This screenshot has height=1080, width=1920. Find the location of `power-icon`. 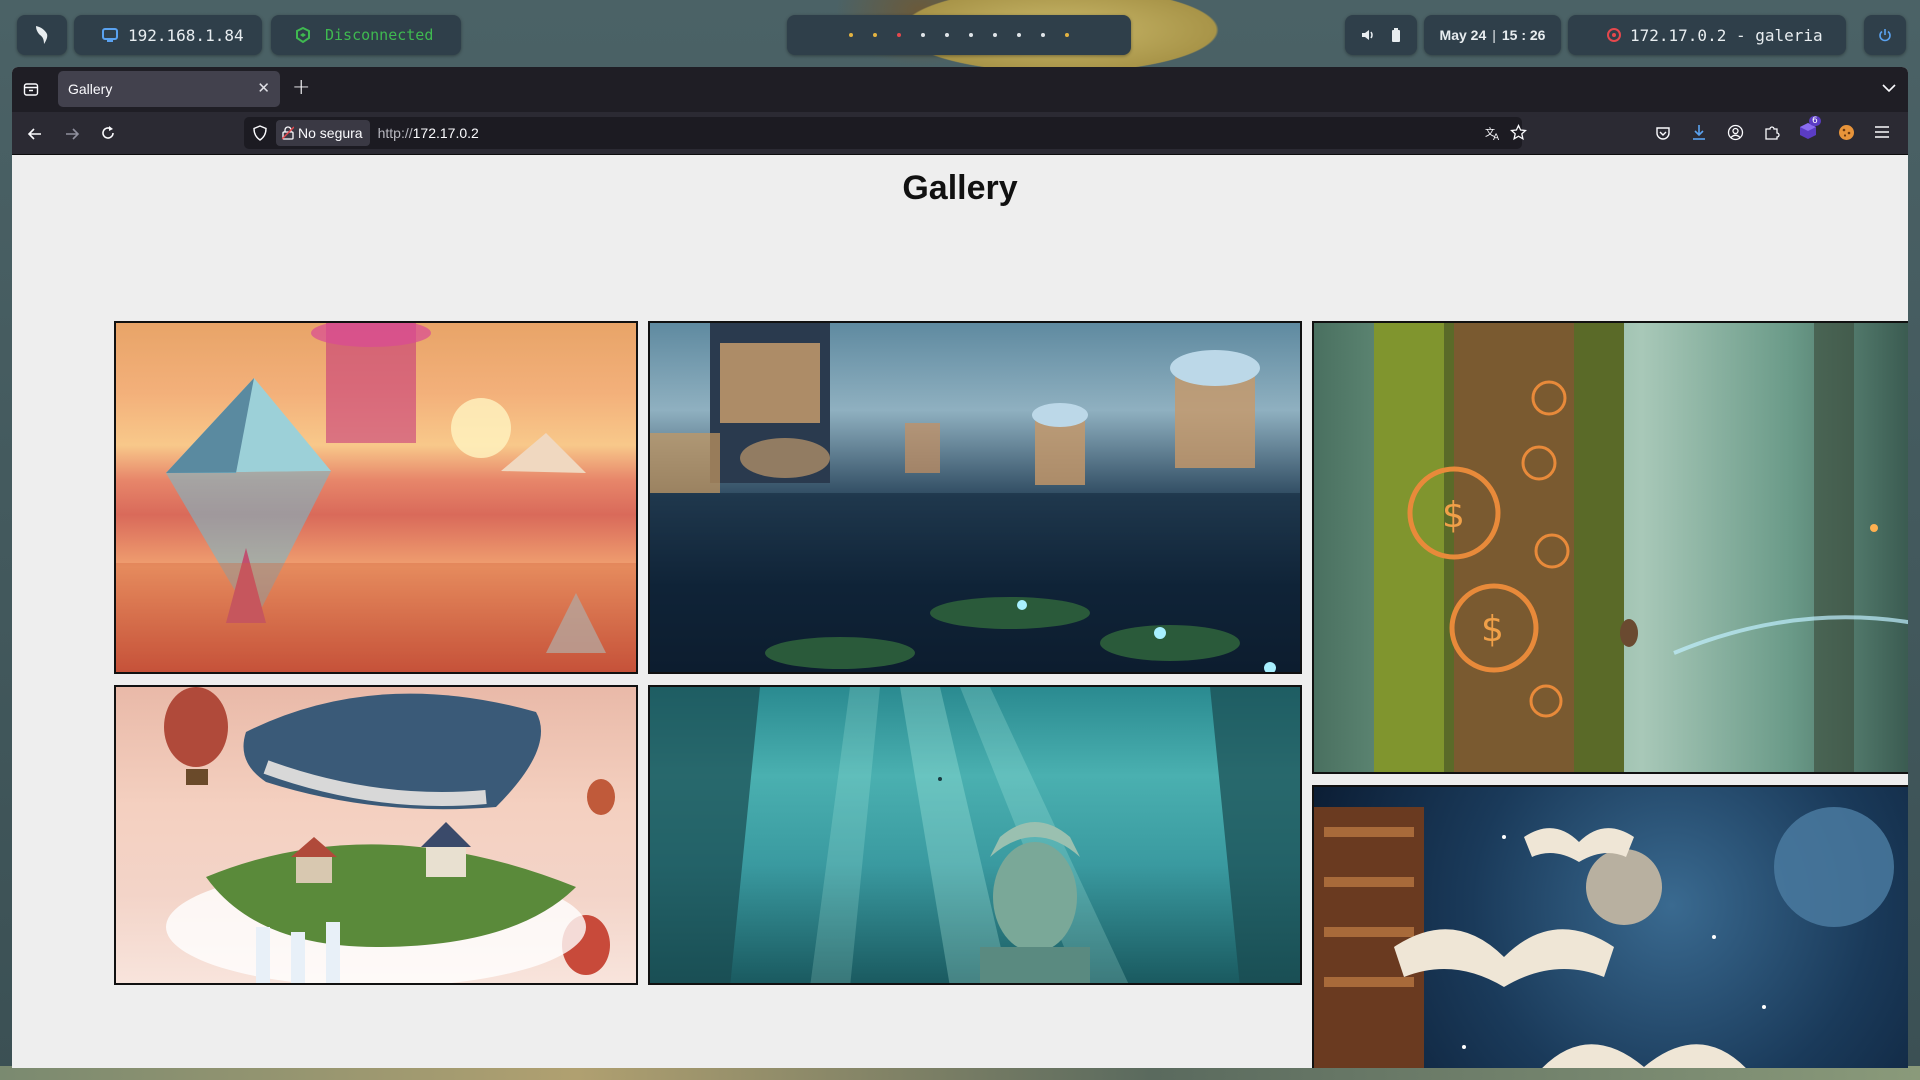

power-icon is located at coordinates (1885, 35).